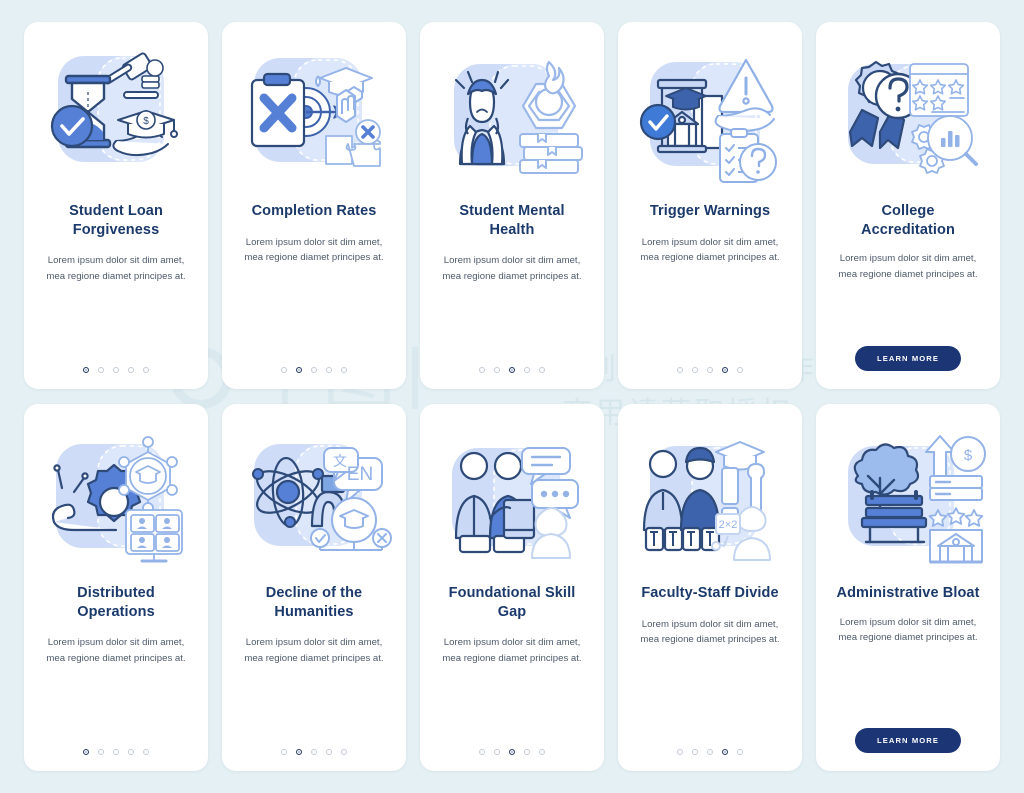 Image resolution: width=1024 pixels, height=793 pixels. I want to click on clipboard-cross-target-puzzle-icon, so click(314, 116).